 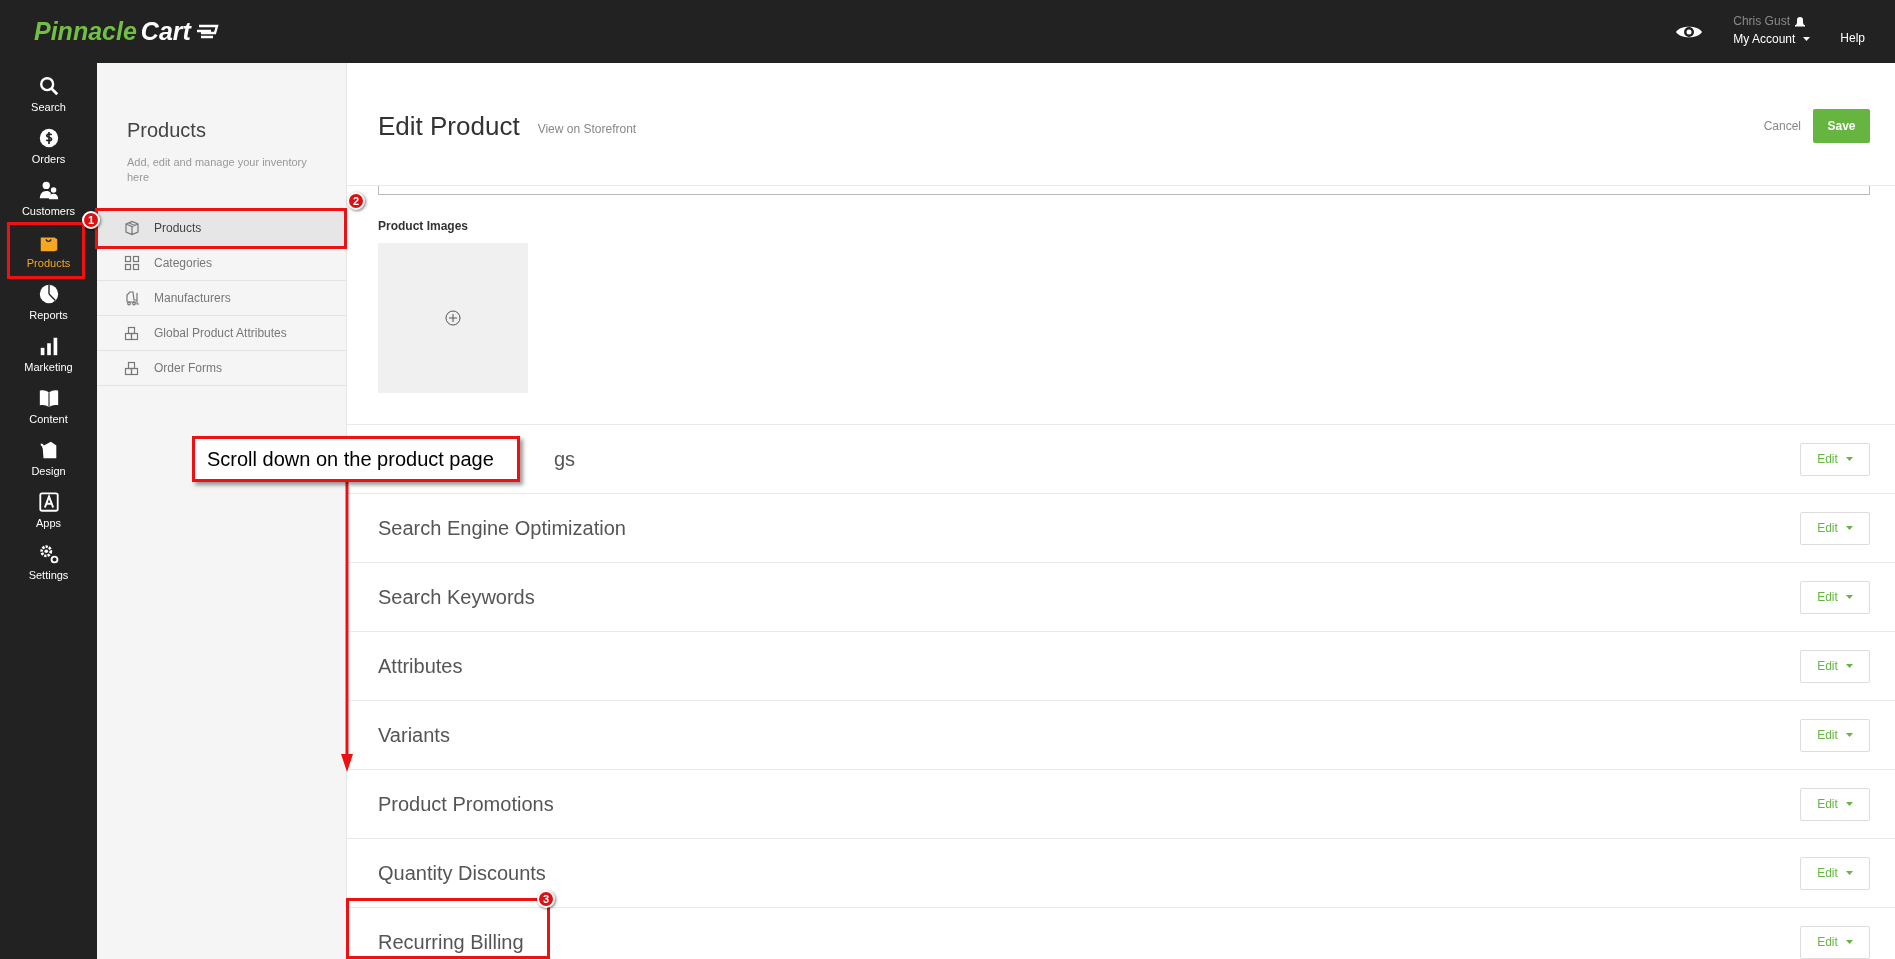 What do you see at coordinates (356, 201) in the screenshot?
I see `step-badge: 2` at bounding box center [356, 201].